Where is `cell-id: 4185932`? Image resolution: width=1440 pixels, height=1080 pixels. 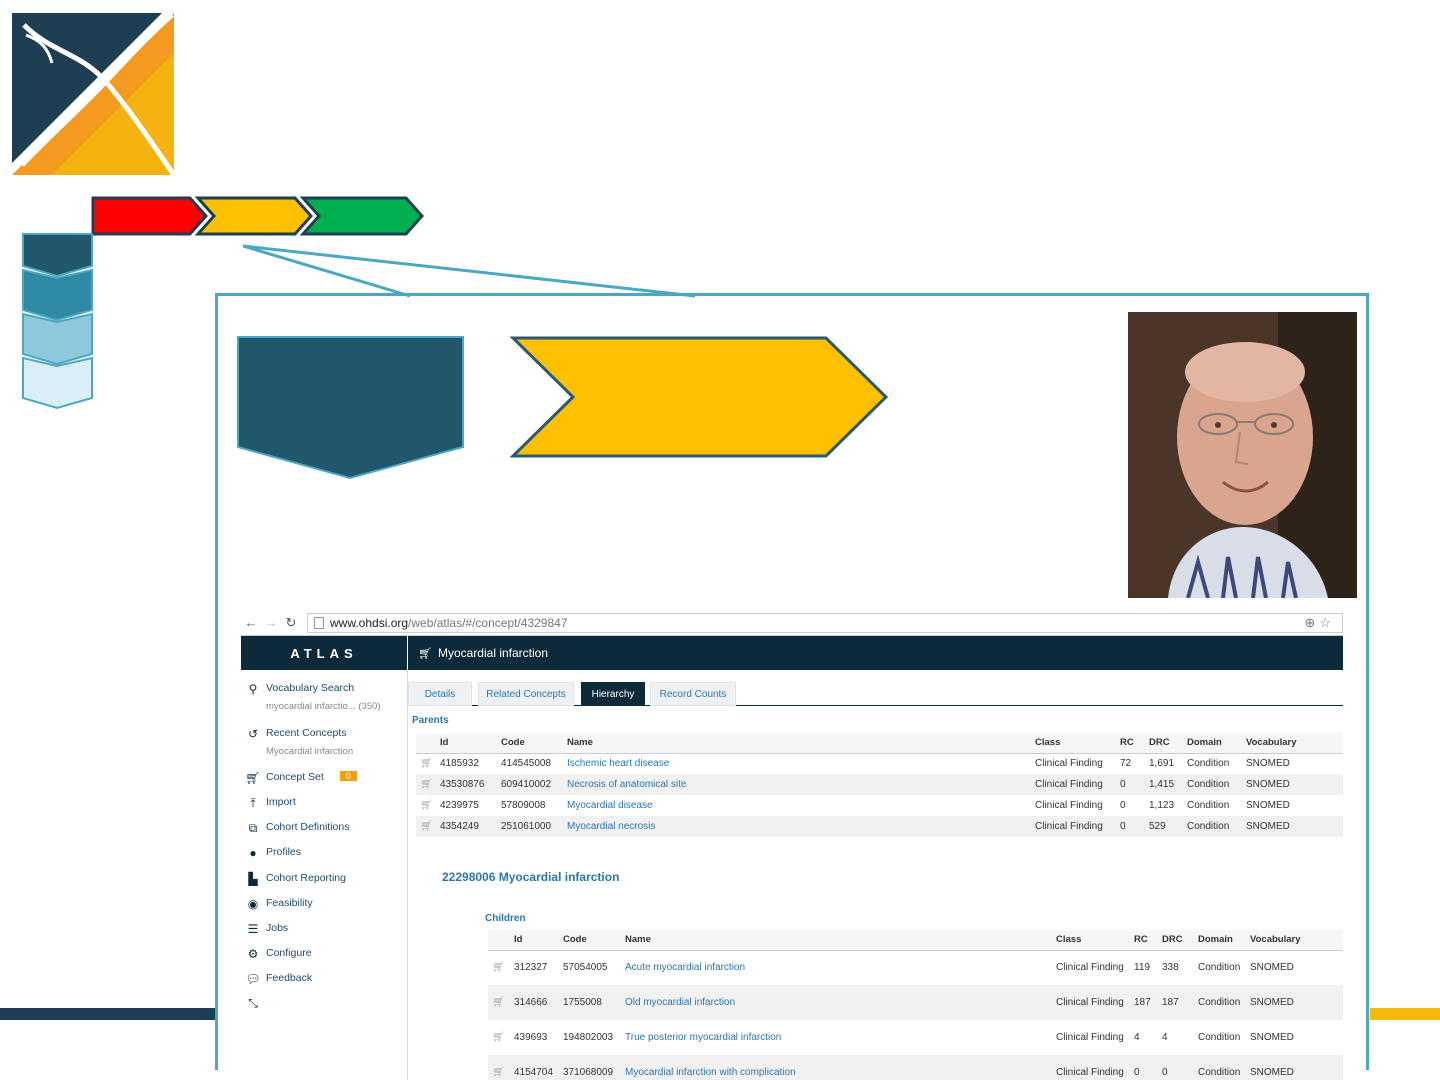
cell-id: 4185932 is located at coordinates (459, 764).